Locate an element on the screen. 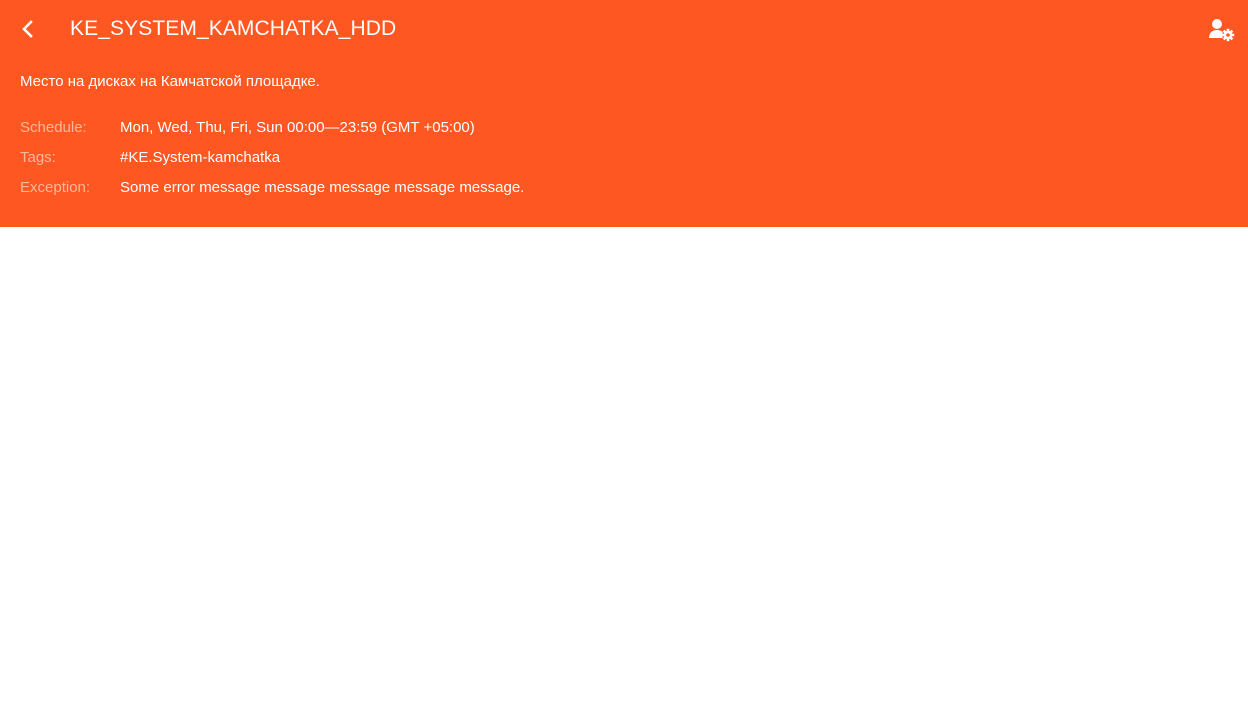  page-title: KE_SYSTEM_KAMCHATKA_HDD is located at coordinates (233, 28).